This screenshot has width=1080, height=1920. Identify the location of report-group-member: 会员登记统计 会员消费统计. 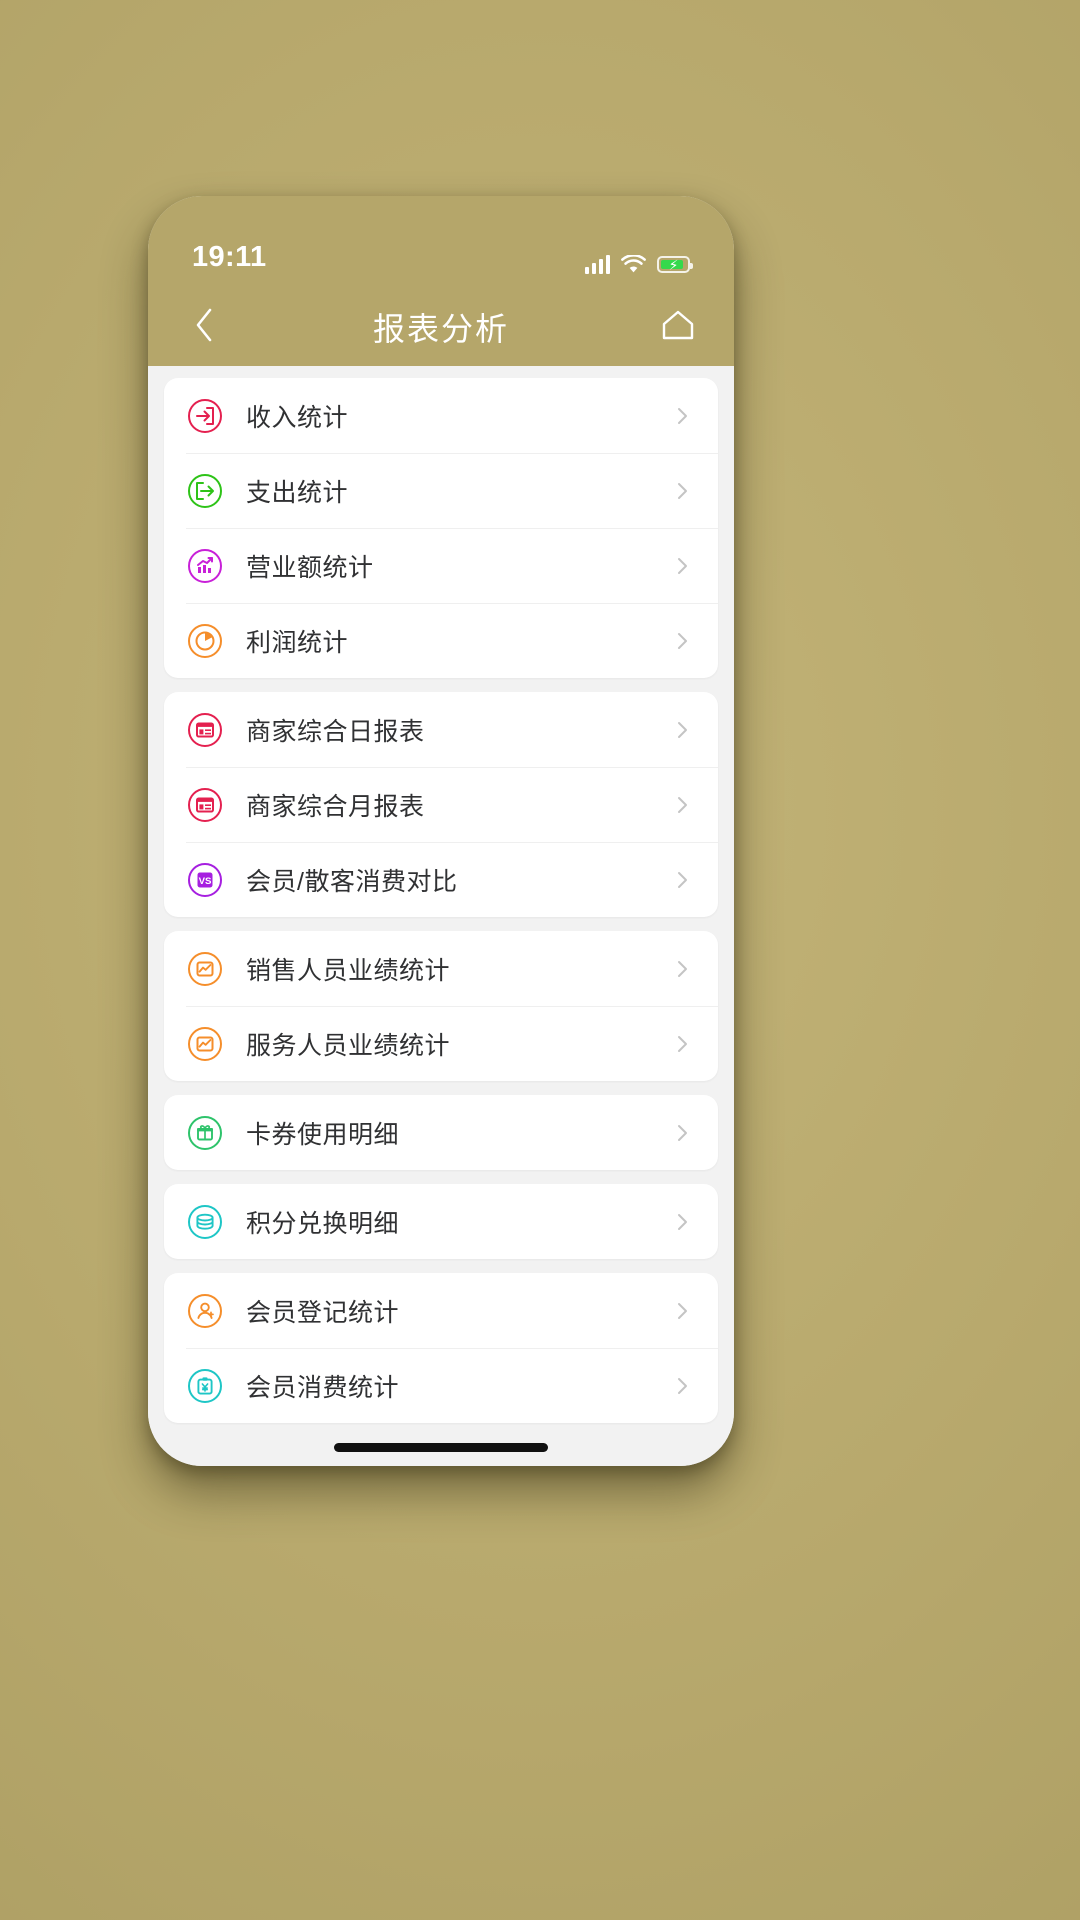
(441, 1348).